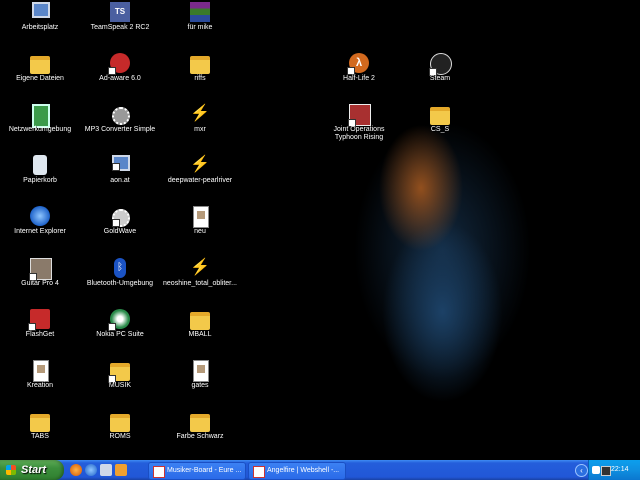  I want to click on icon-label: für mike, so click(200, 27).